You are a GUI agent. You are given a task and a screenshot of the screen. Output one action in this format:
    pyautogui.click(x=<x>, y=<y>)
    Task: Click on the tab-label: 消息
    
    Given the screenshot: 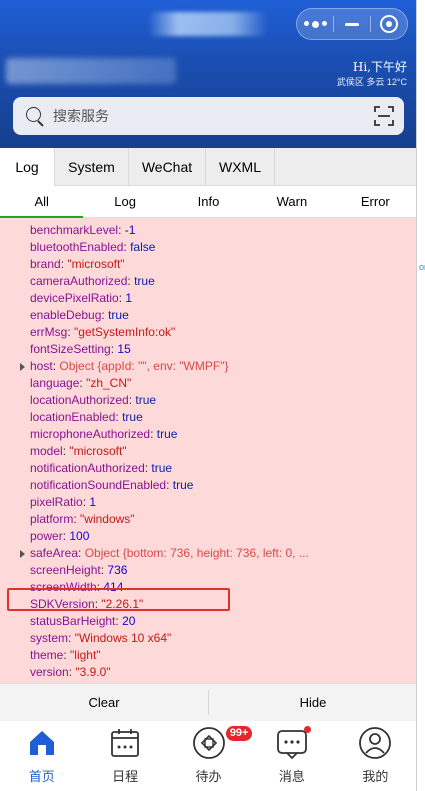 What is the action you would take?
    pyautogui.click(x=291, y=776)
    